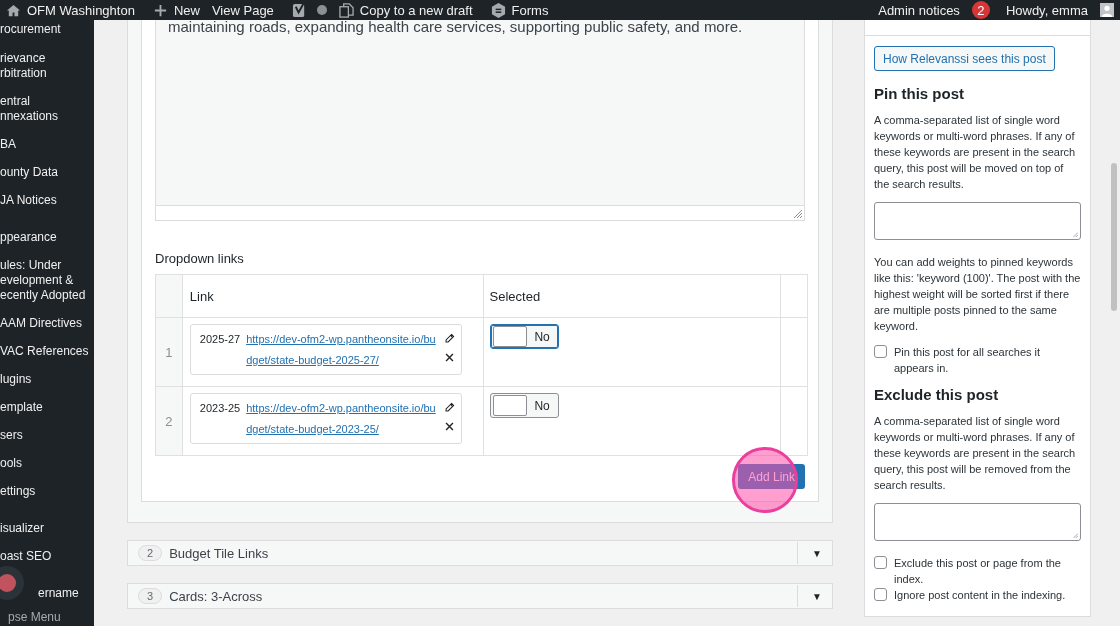  What do you see at coordinates (919, 10) in the screenshot?
I see `admin-notices-link: Admin notices` at bounding box center [919, 10].